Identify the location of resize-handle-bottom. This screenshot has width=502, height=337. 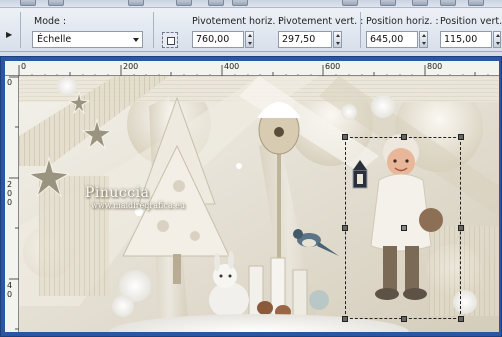
(404, 319).